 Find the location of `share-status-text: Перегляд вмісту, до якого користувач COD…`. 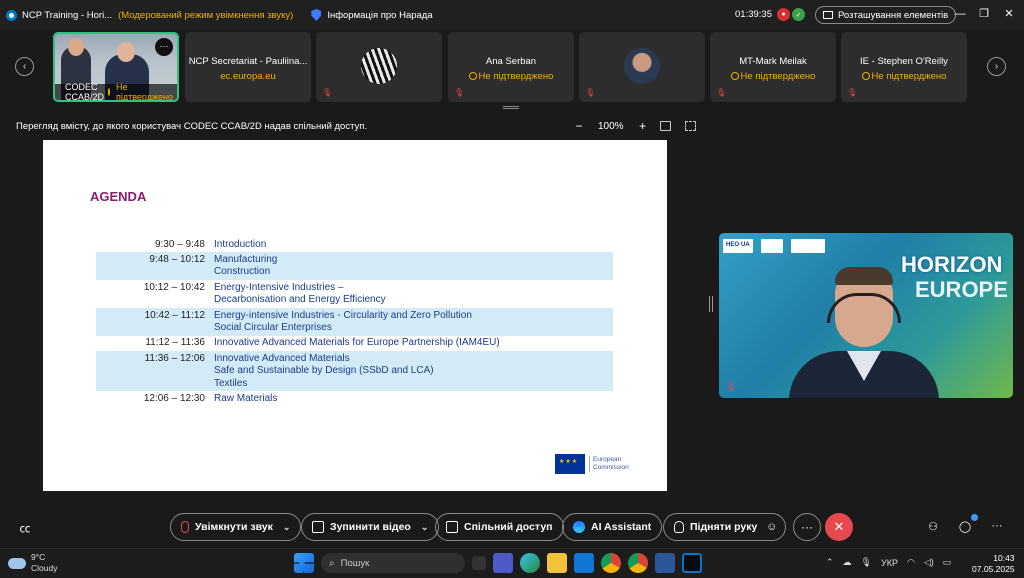

share-status-text: Перегляд вмісту, до якого користувач COD… is located at coordinates (192, 126).